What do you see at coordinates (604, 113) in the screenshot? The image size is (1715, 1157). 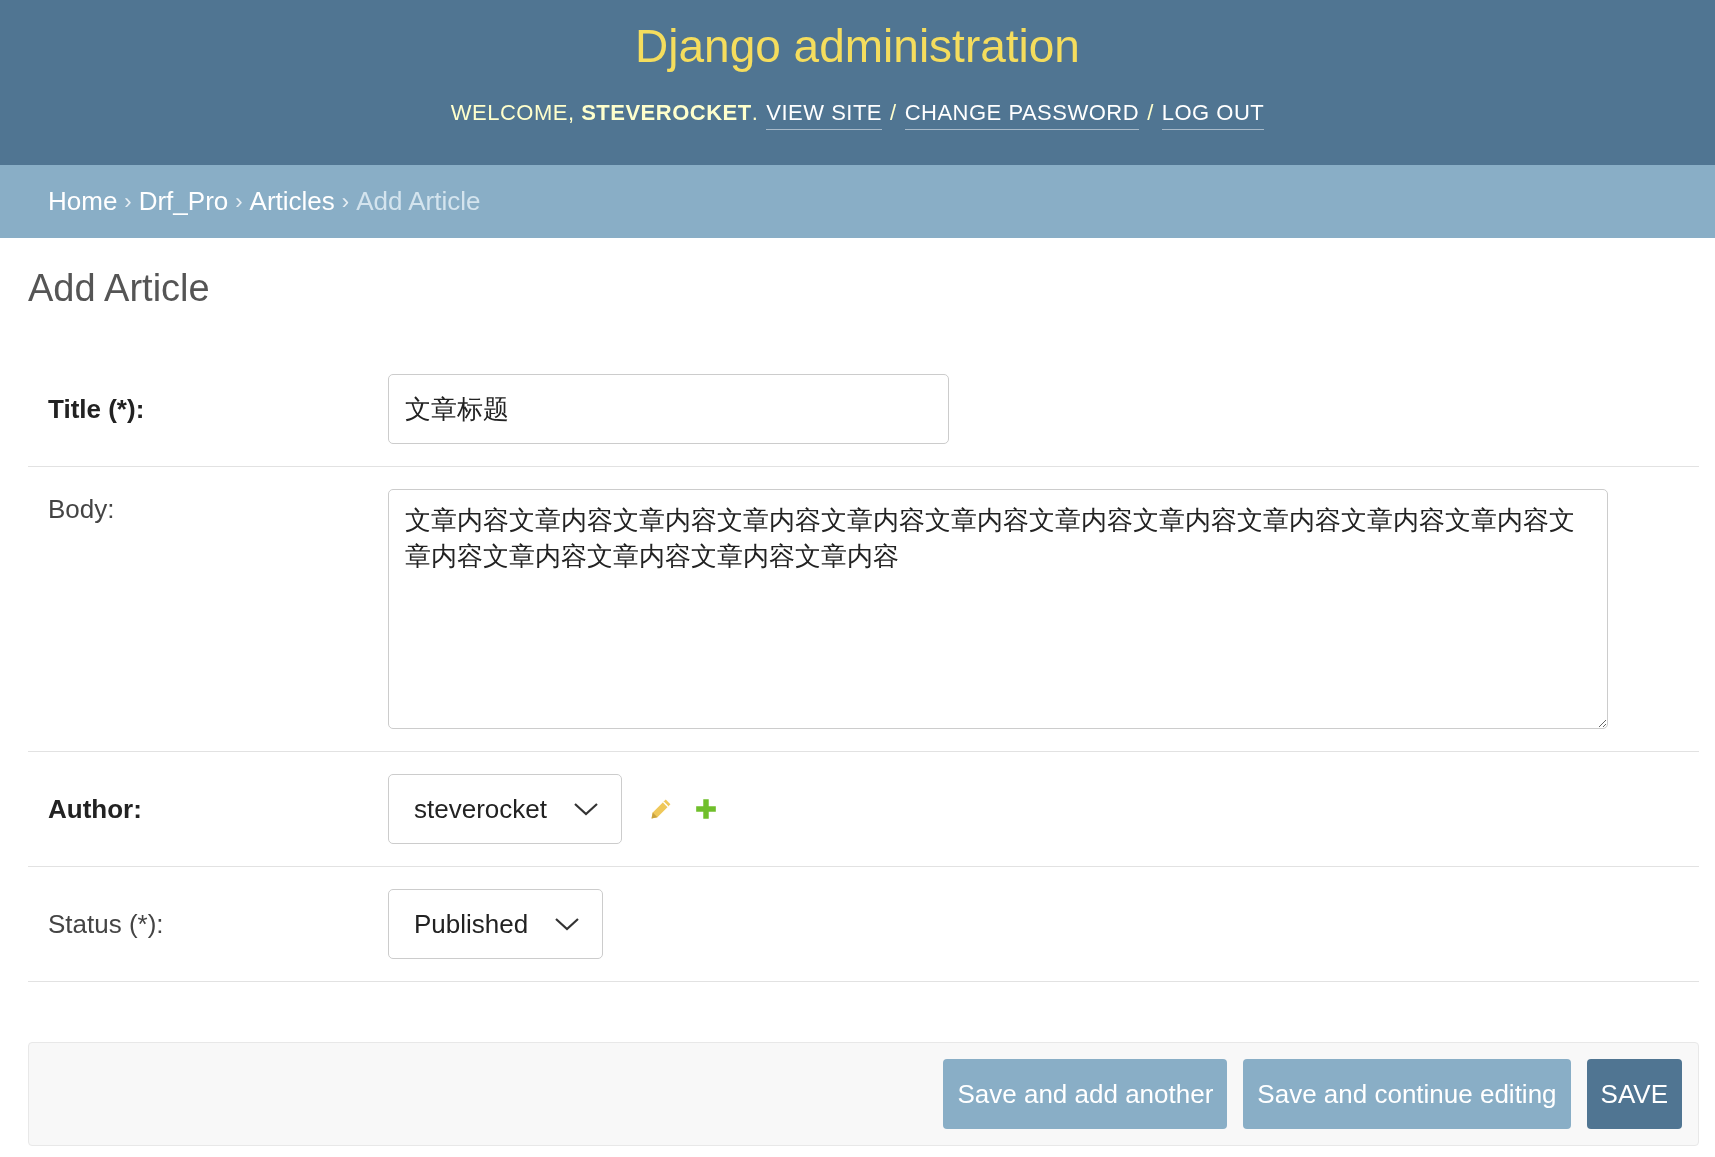 I see `welcome-text: WELCOME, STEVEROCKET.` at bounding box center [604, 113].